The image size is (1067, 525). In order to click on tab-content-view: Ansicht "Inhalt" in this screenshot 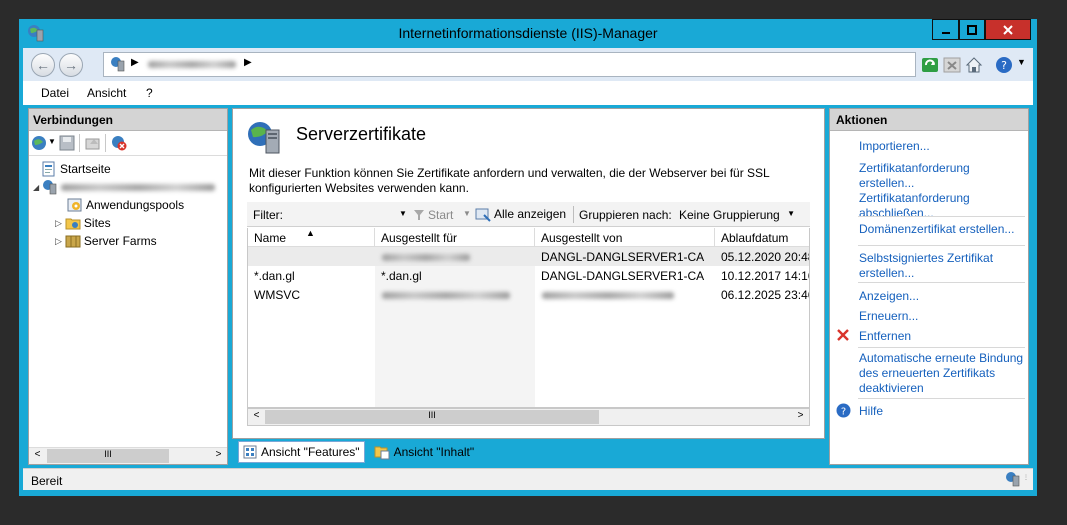, I will do `click(424, 452)`.